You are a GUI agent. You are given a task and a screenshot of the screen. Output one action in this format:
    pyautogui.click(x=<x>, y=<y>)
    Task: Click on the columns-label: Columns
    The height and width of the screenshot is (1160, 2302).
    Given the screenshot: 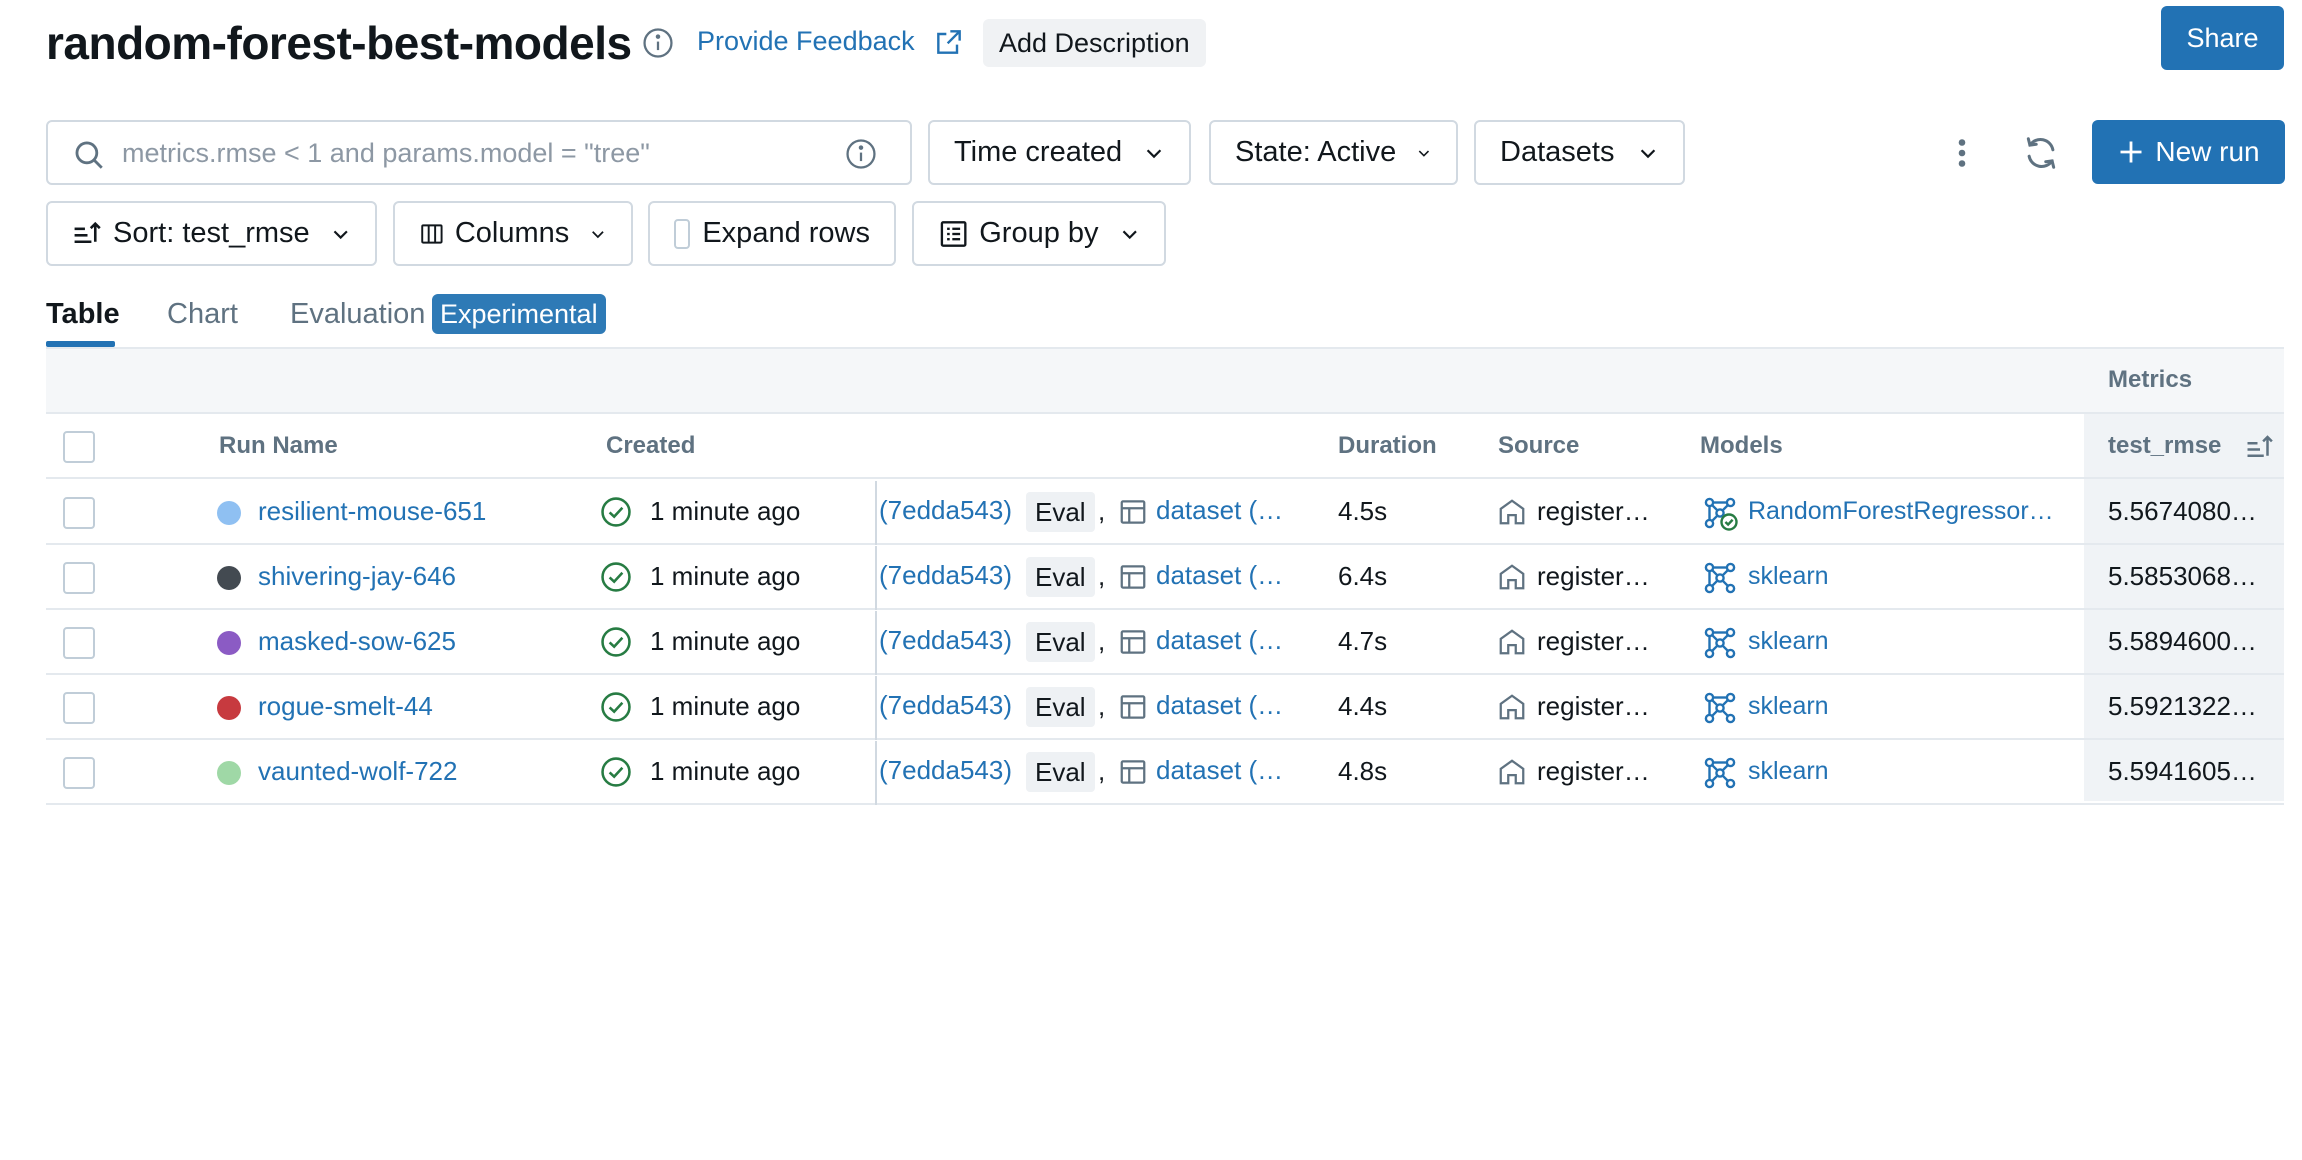 What is the action you would take?
    pyautogui.click(x=512, y=233)
    